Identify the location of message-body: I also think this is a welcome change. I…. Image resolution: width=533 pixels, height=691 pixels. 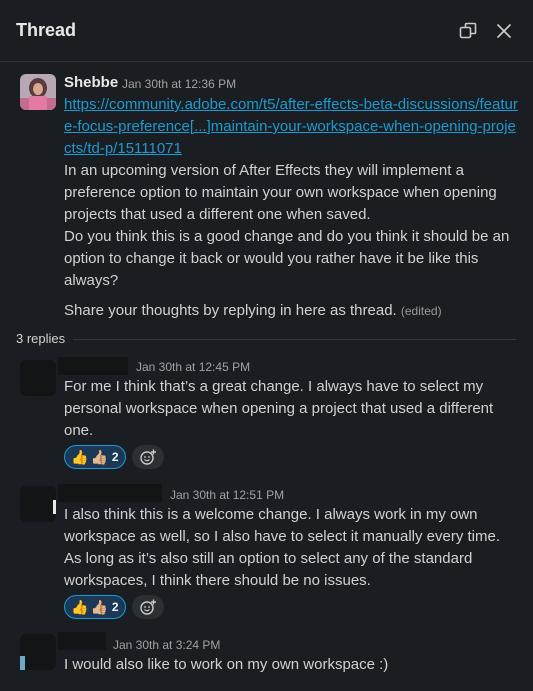
(282, 547).